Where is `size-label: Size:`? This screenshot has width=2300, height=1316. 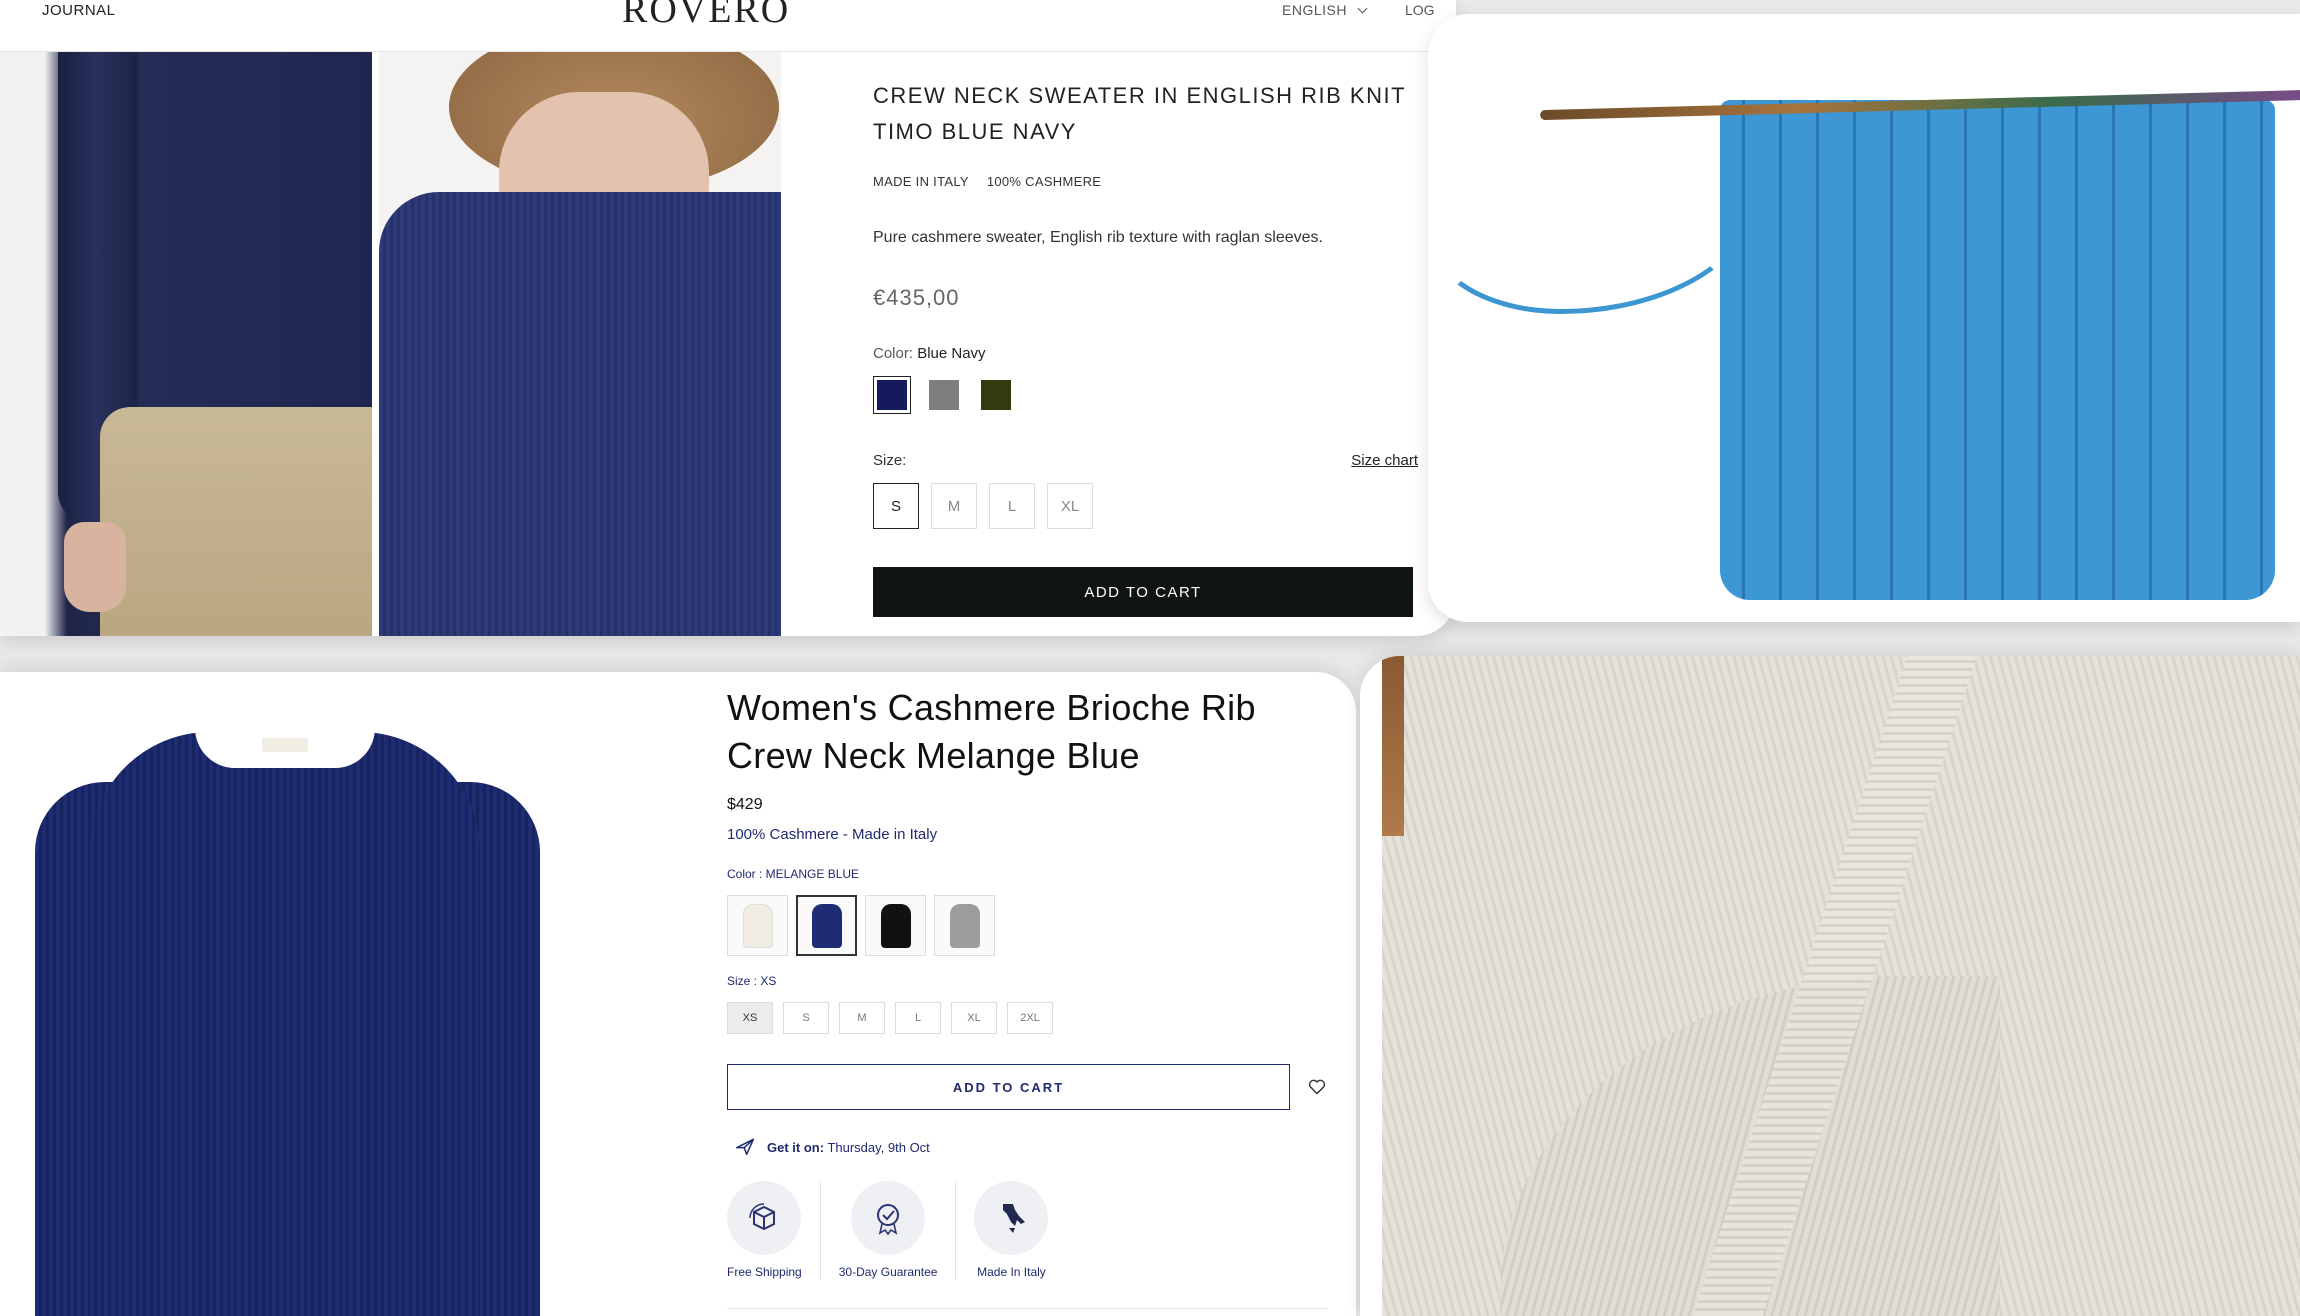 size-label: Size: is located at coordinates (890, 460).